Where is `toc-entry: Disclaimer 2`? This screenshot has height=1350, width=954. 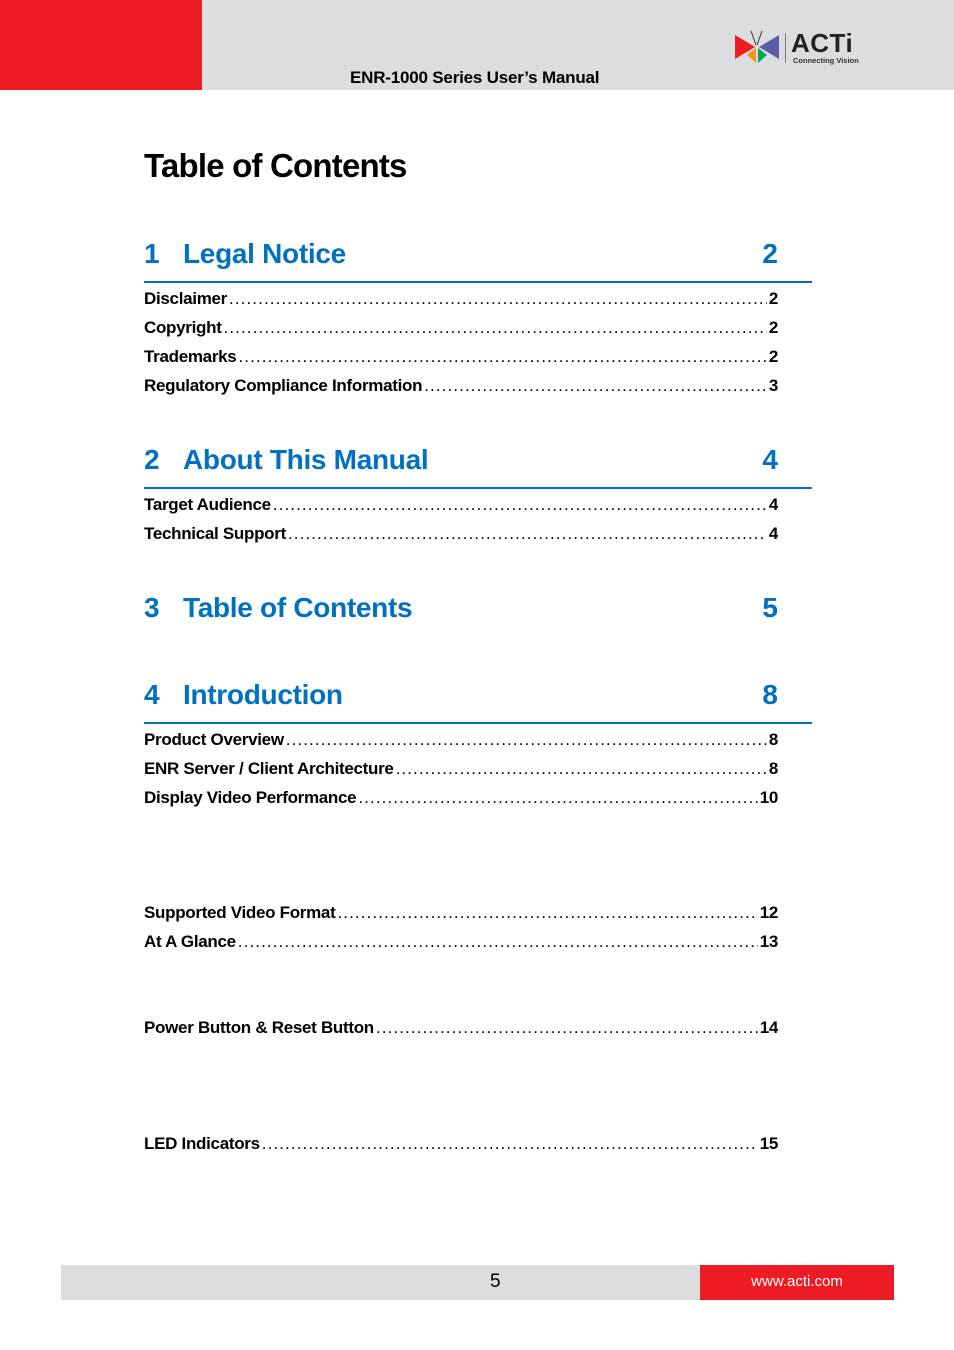
toc-entry: Disclaimer 2 is located at coordinates (461, 301).